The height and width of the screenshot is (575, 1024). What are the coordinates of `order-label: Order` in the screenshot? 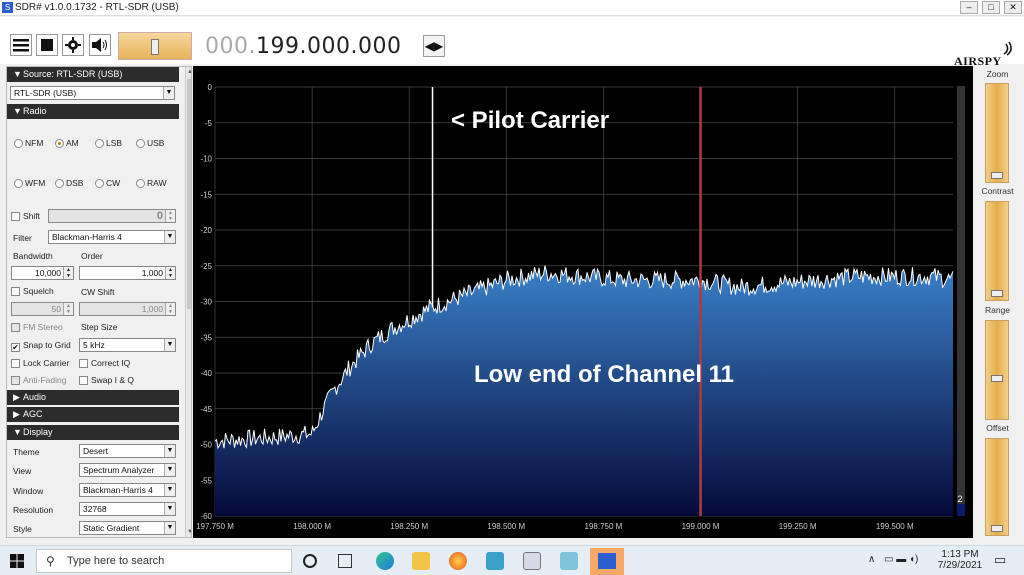 It's located at (92, 256).